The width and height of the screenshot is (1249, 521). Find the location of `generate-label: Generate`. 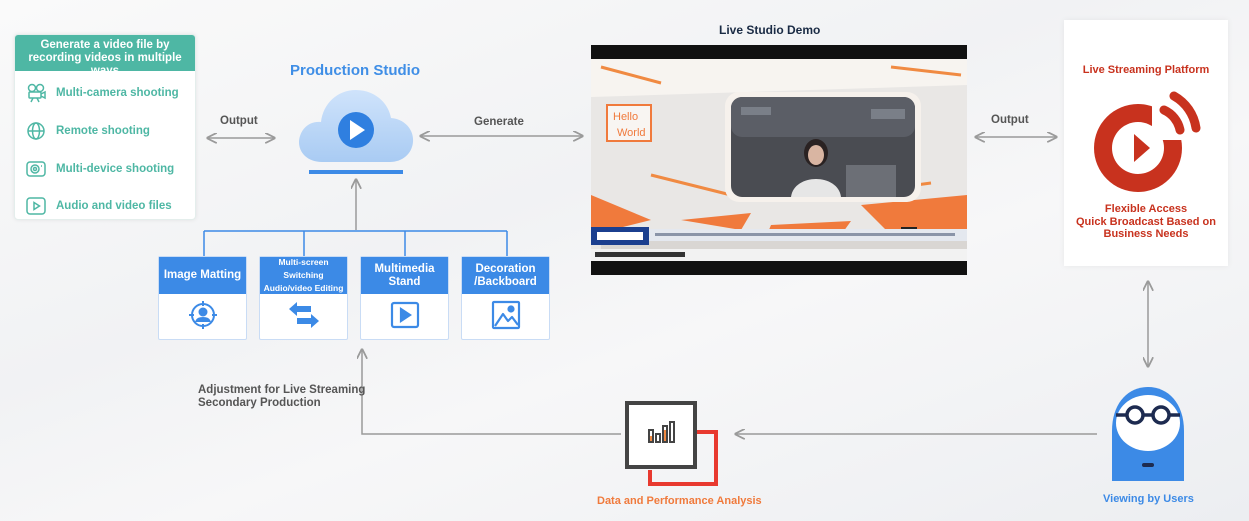

generate-label: Generate is located at coordinates (499, 122).